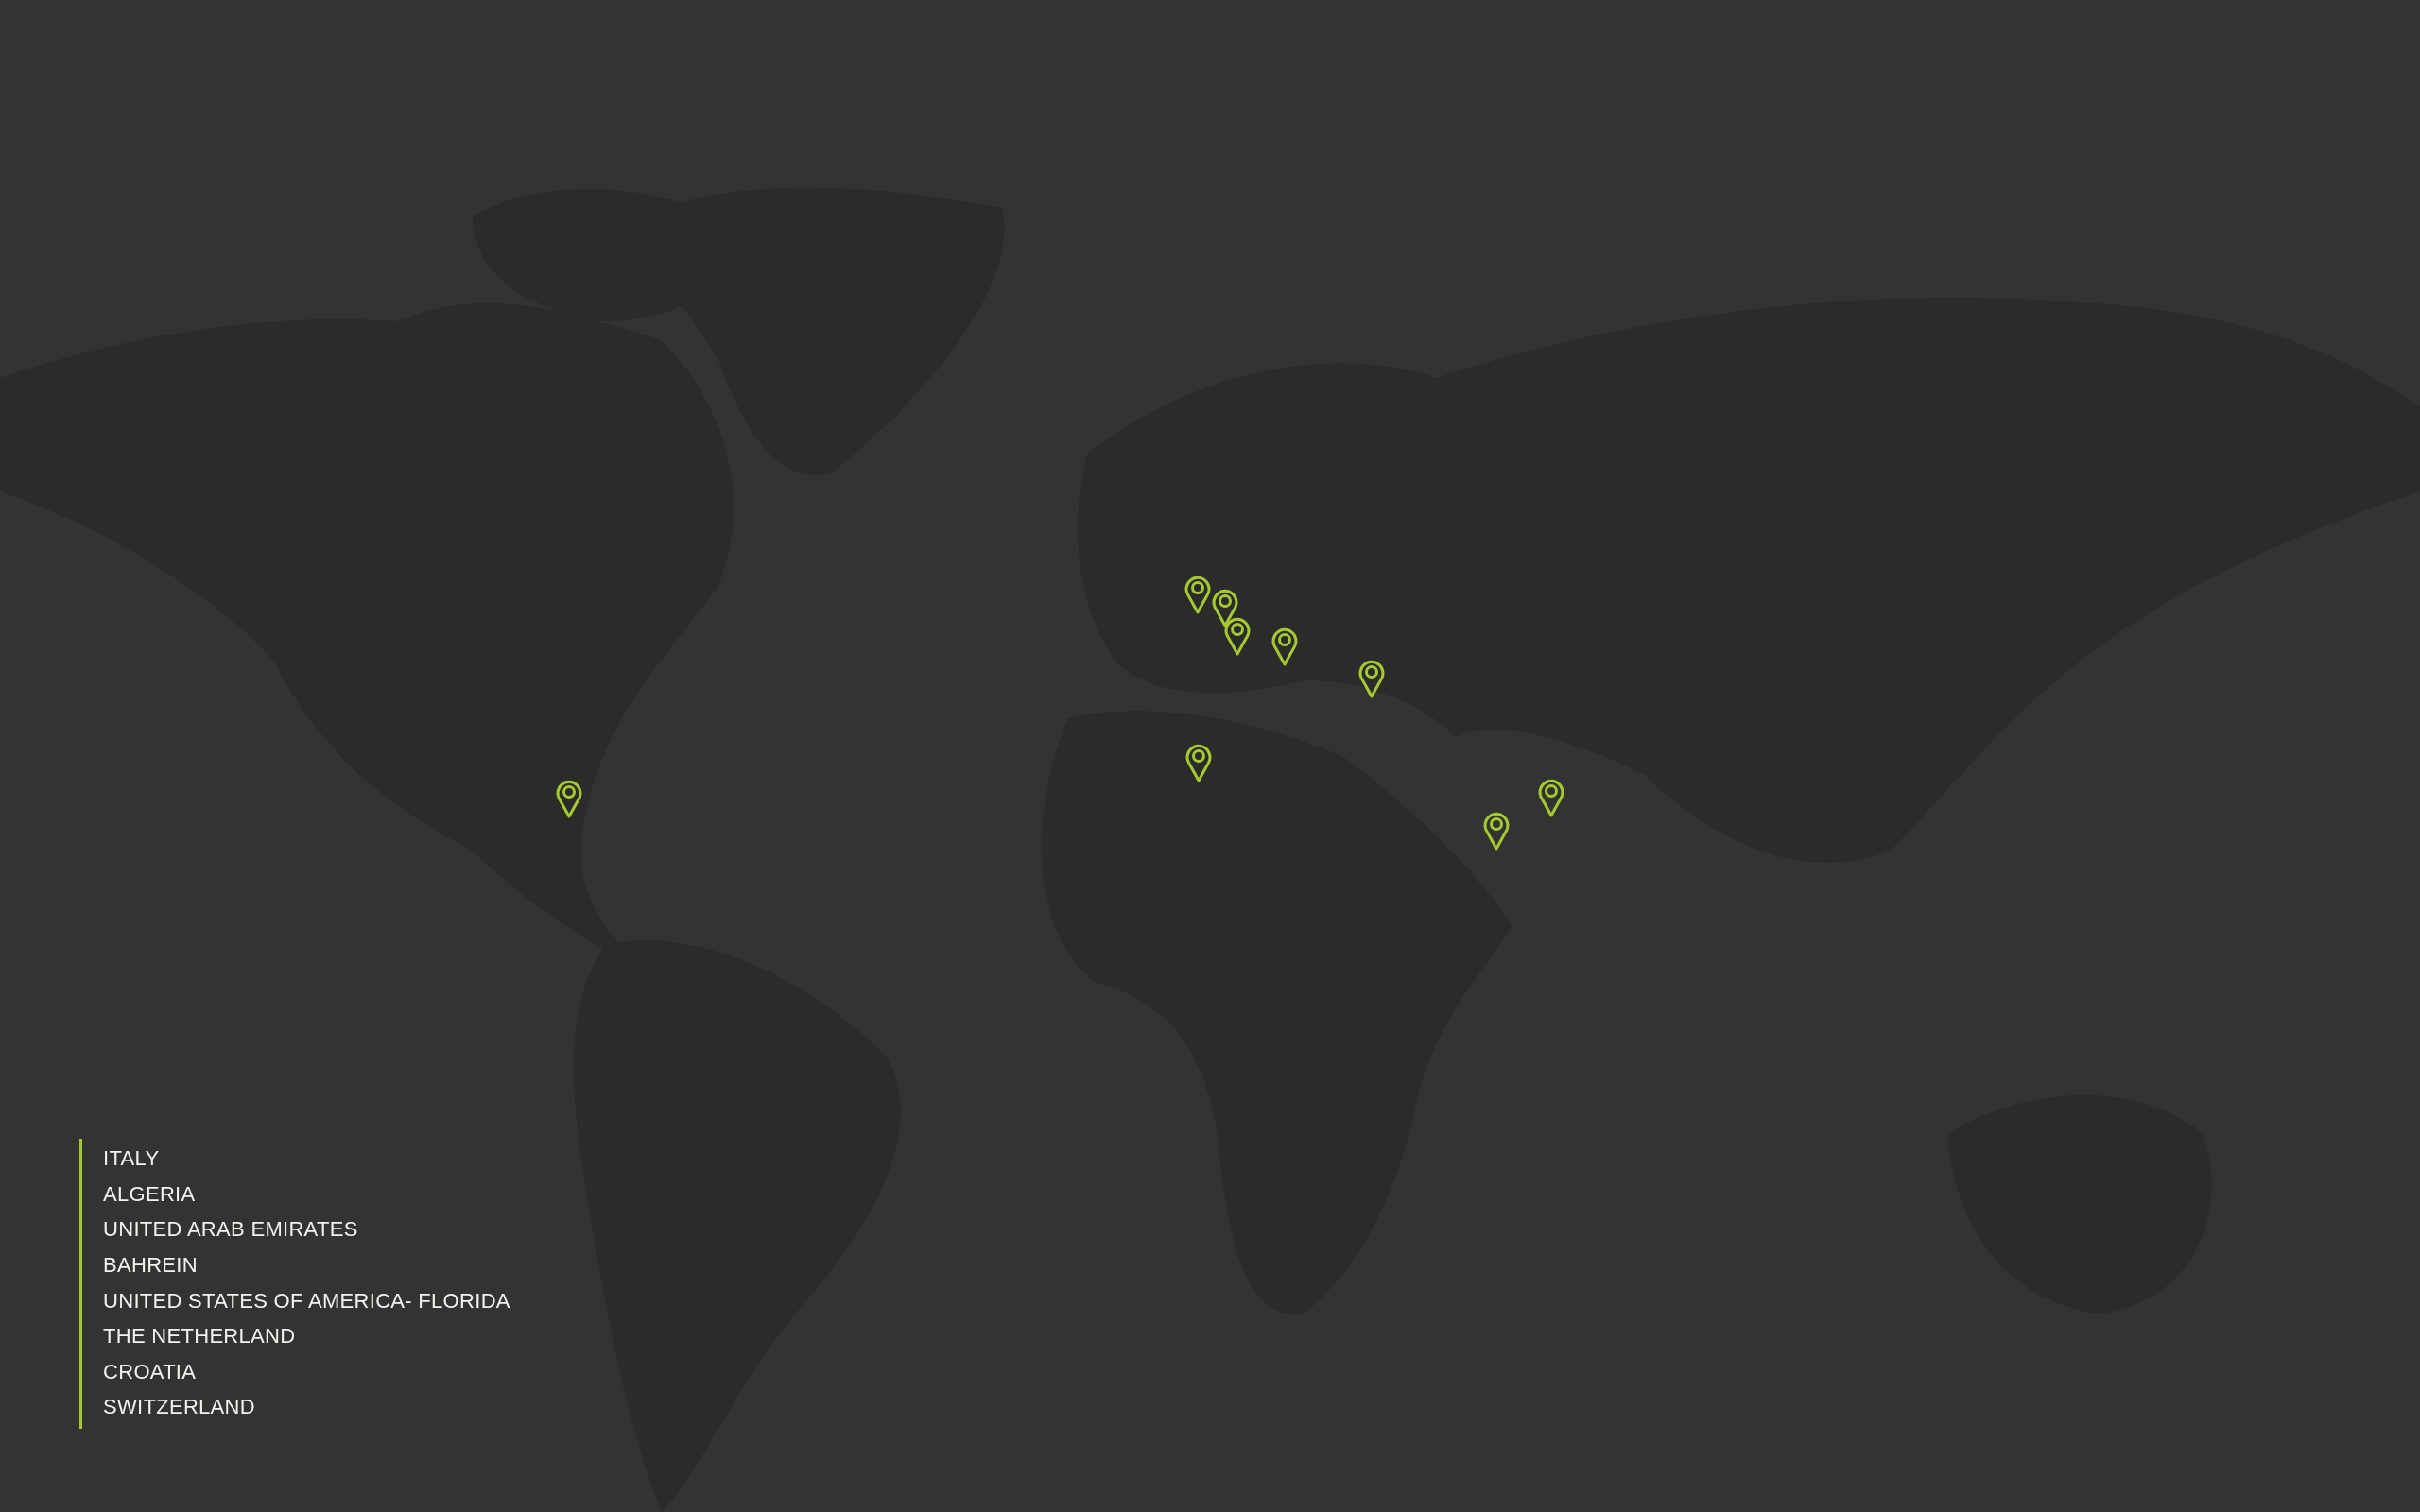 Image resolution: width=2420 pixels, height=1512 pixels. I want to click on country-name: ITALY, so click(131, 1159).